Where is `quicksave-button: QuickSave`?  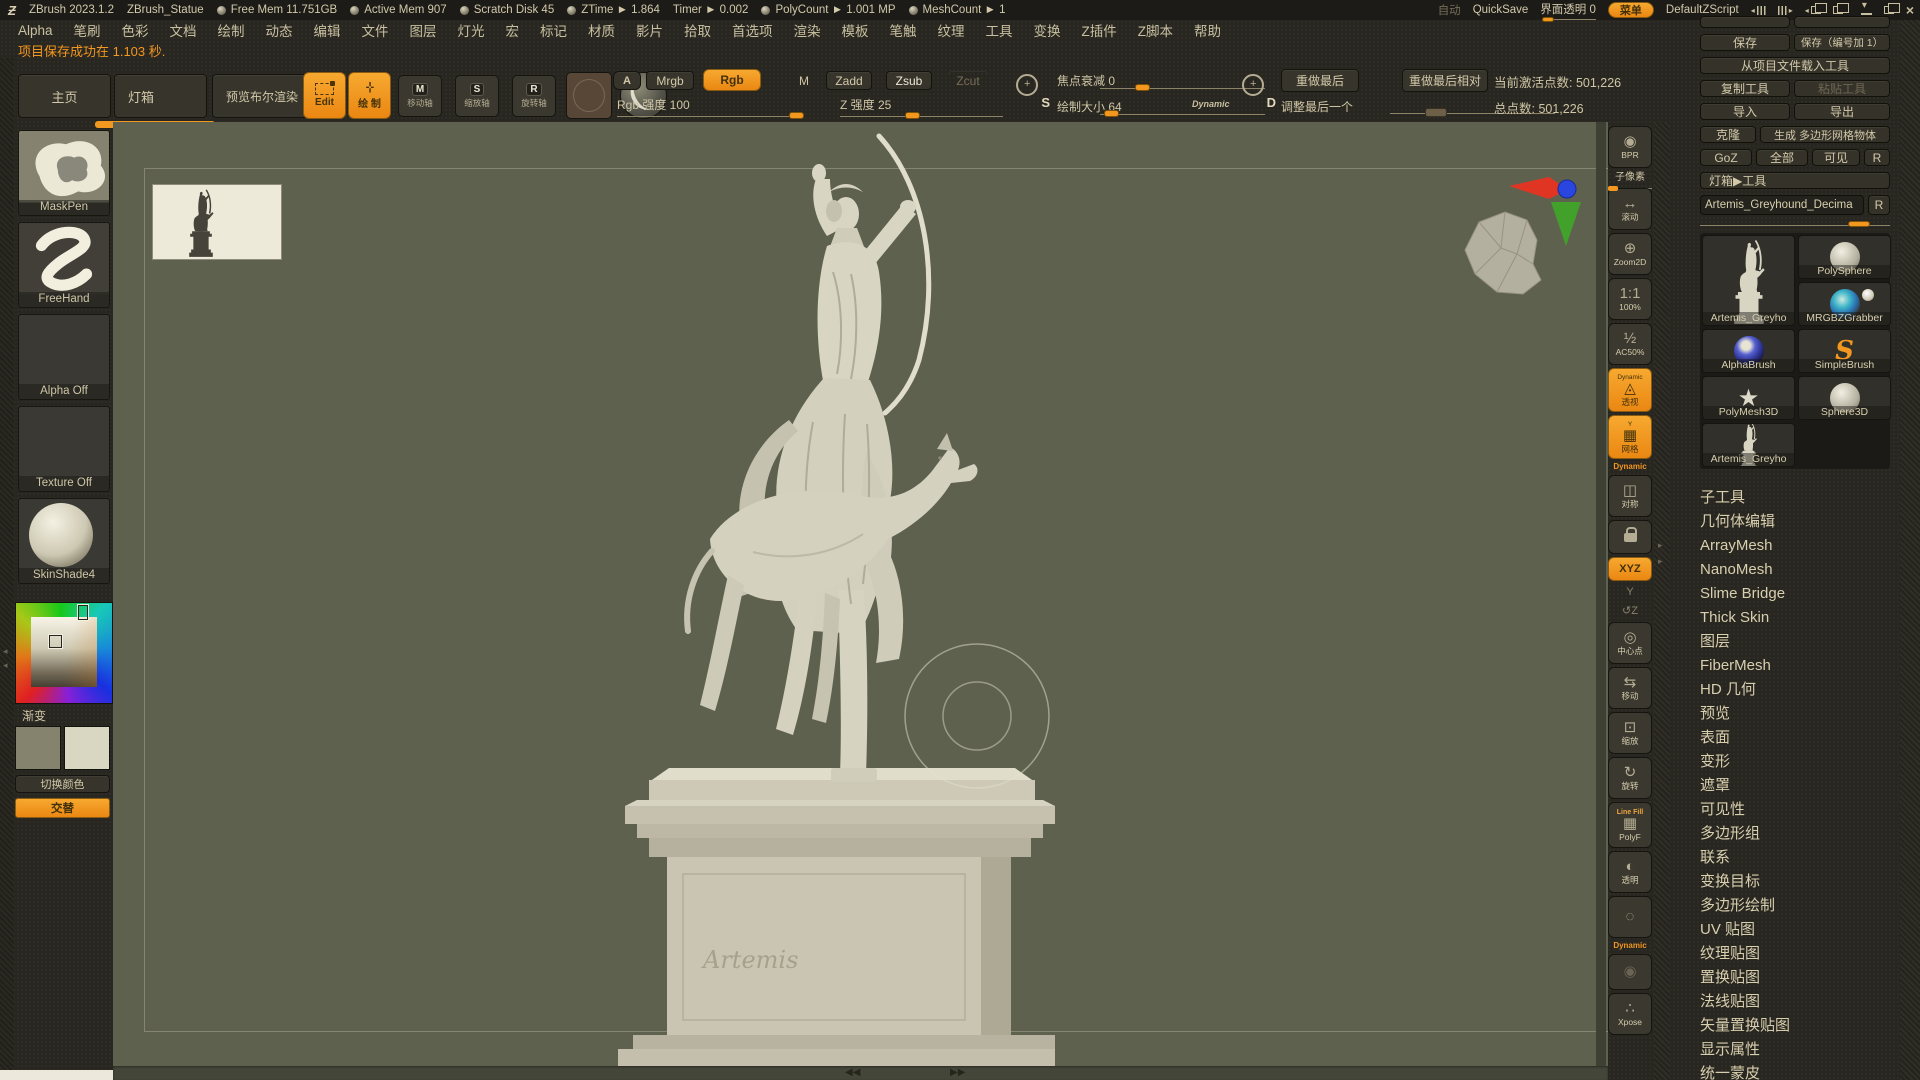 quicksave-button: QuickSave is located at coordinates (1501, 10).